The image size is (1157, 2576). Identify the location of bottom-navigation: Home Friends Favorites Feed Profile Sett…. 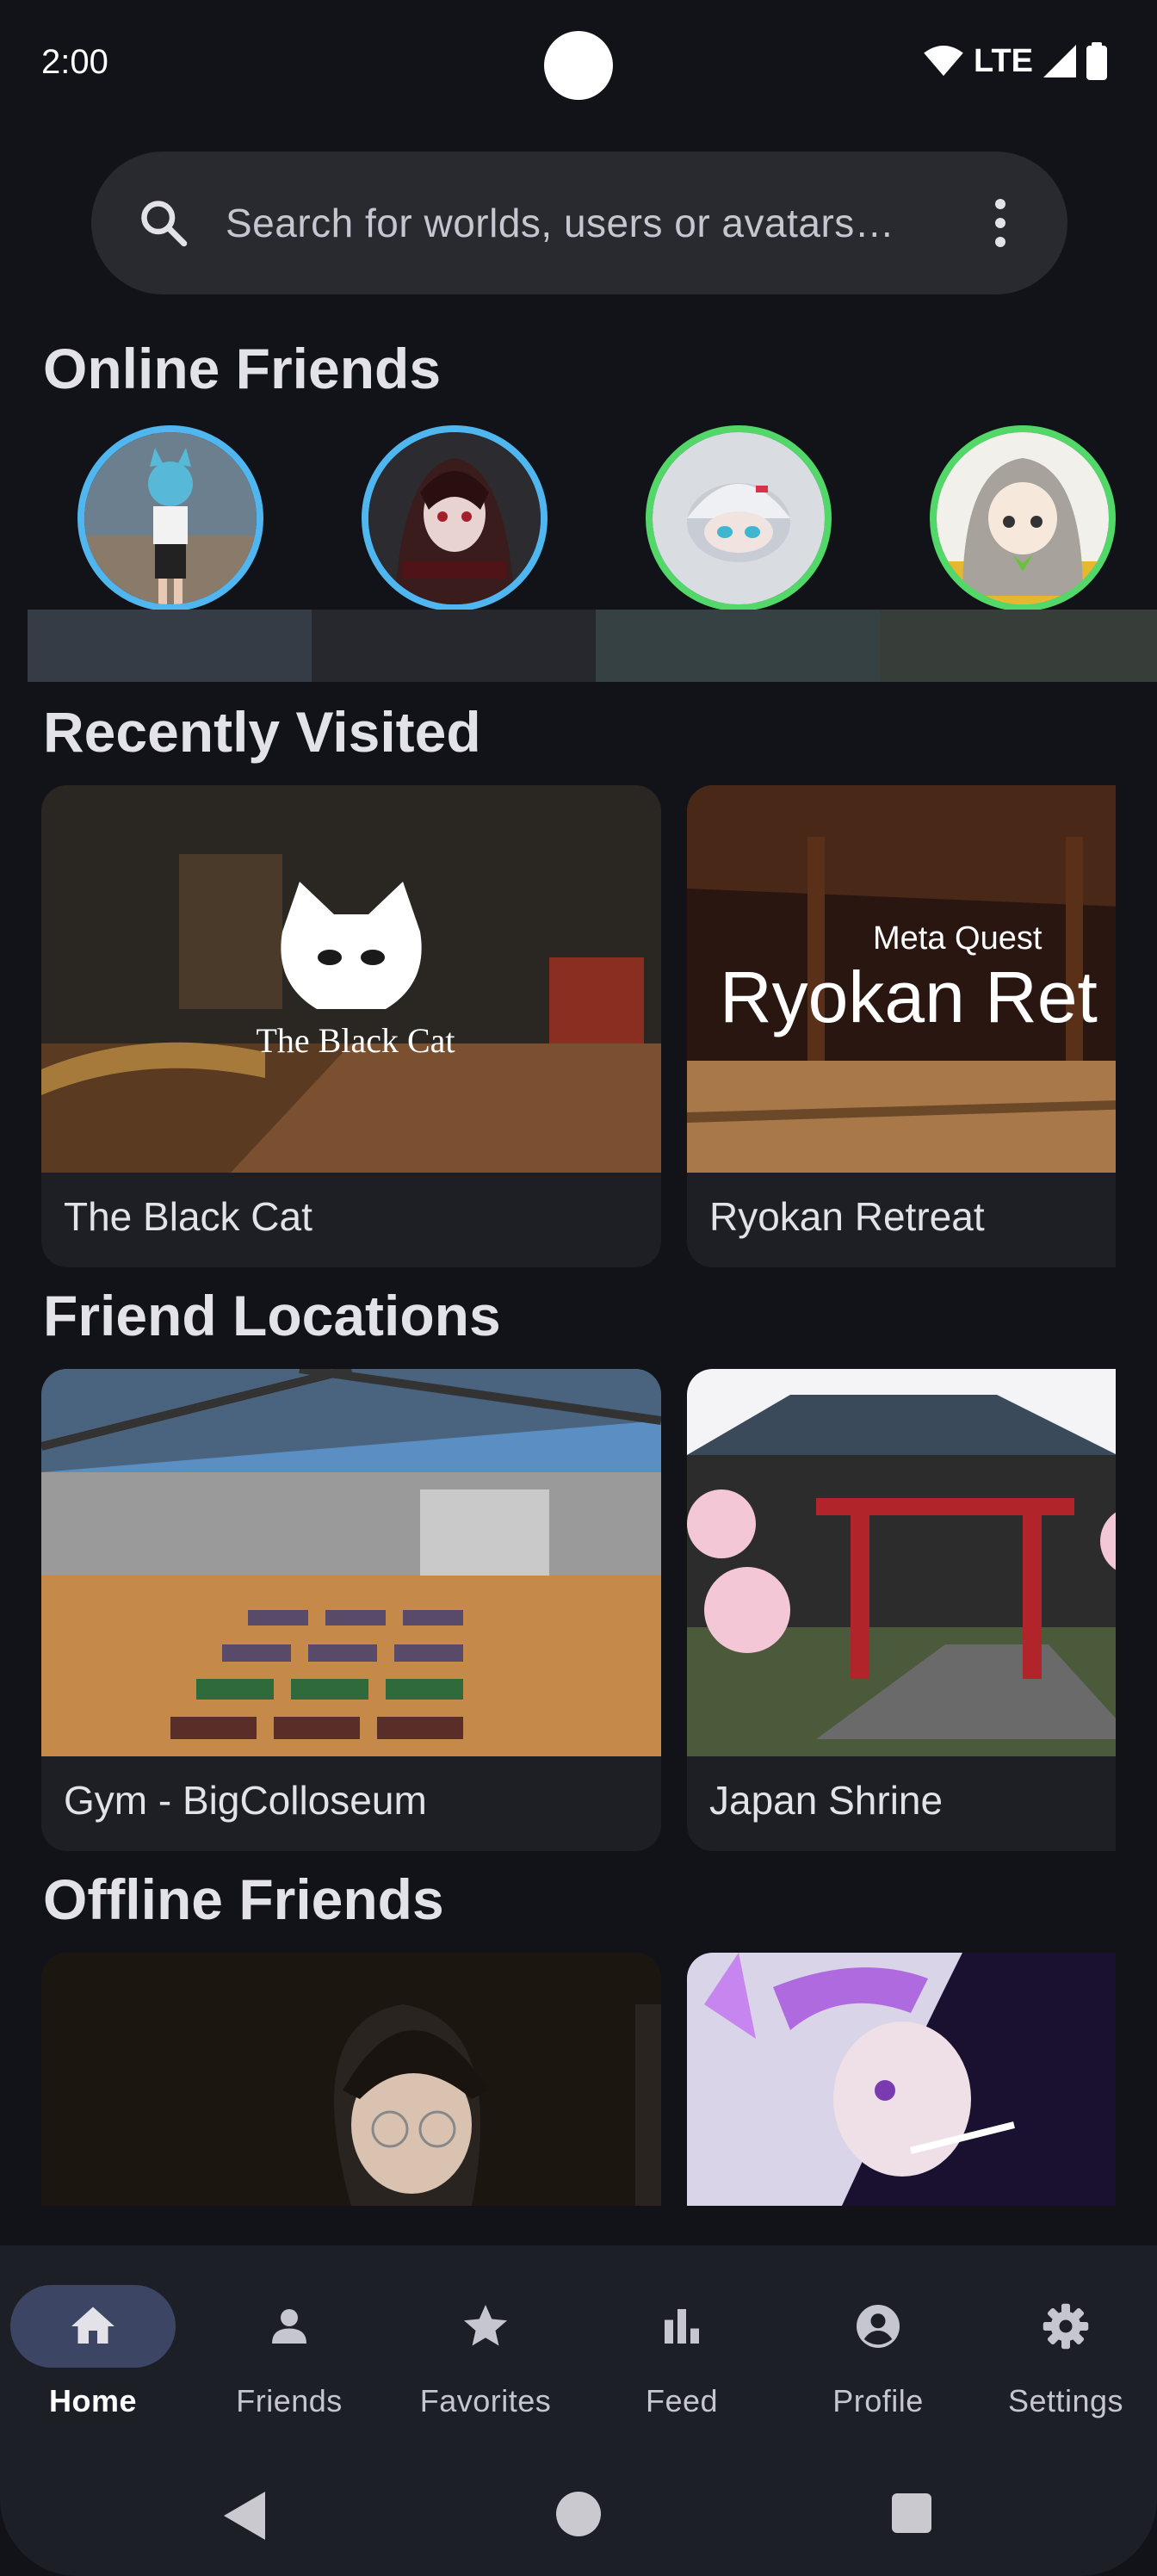
(579, 2352).